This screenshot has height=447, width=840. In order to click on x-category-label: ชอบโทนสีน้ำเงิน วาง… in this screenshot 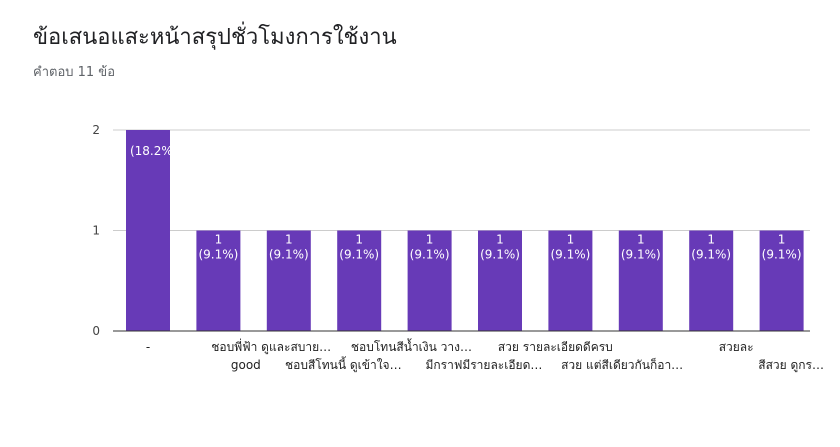, I will do `click(411, 346)`.